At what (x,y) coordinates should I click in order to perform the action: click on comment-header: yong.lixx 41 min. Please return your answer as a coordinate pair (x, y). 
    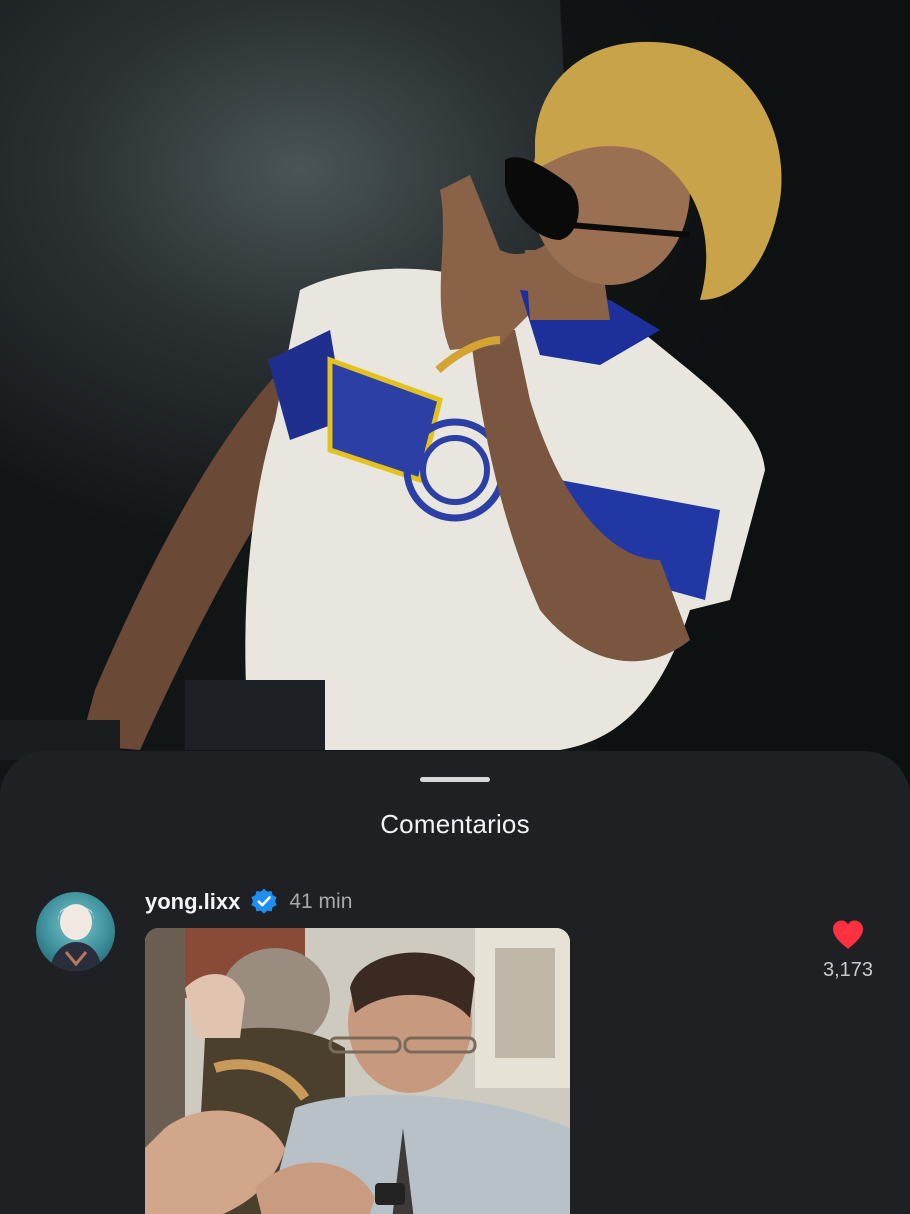
    Looking at the image, I should click on (248, 902).